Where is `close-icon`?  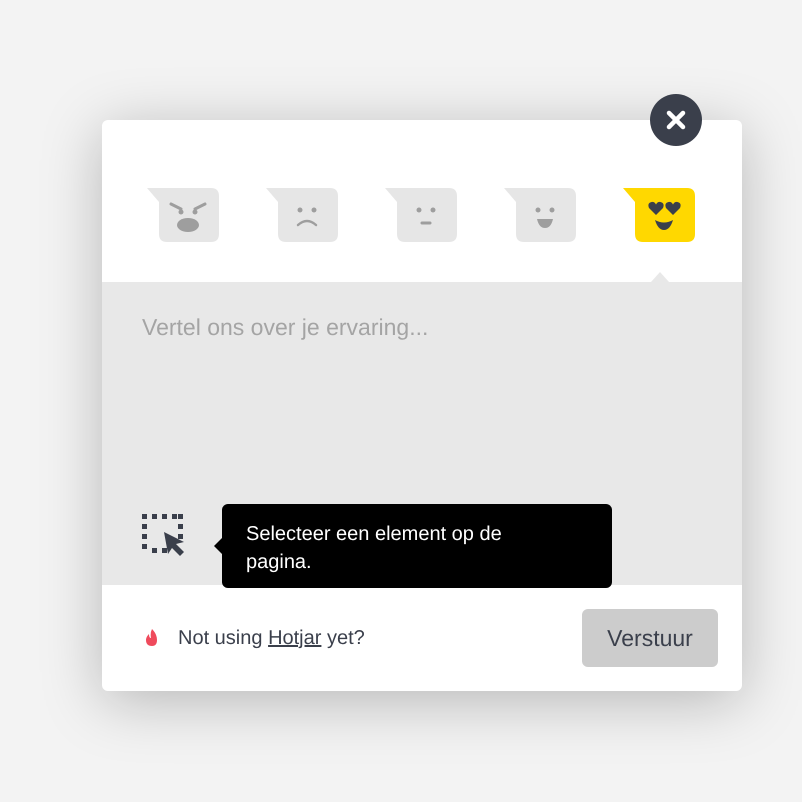 close-icon is located at coordinates (676, 120).